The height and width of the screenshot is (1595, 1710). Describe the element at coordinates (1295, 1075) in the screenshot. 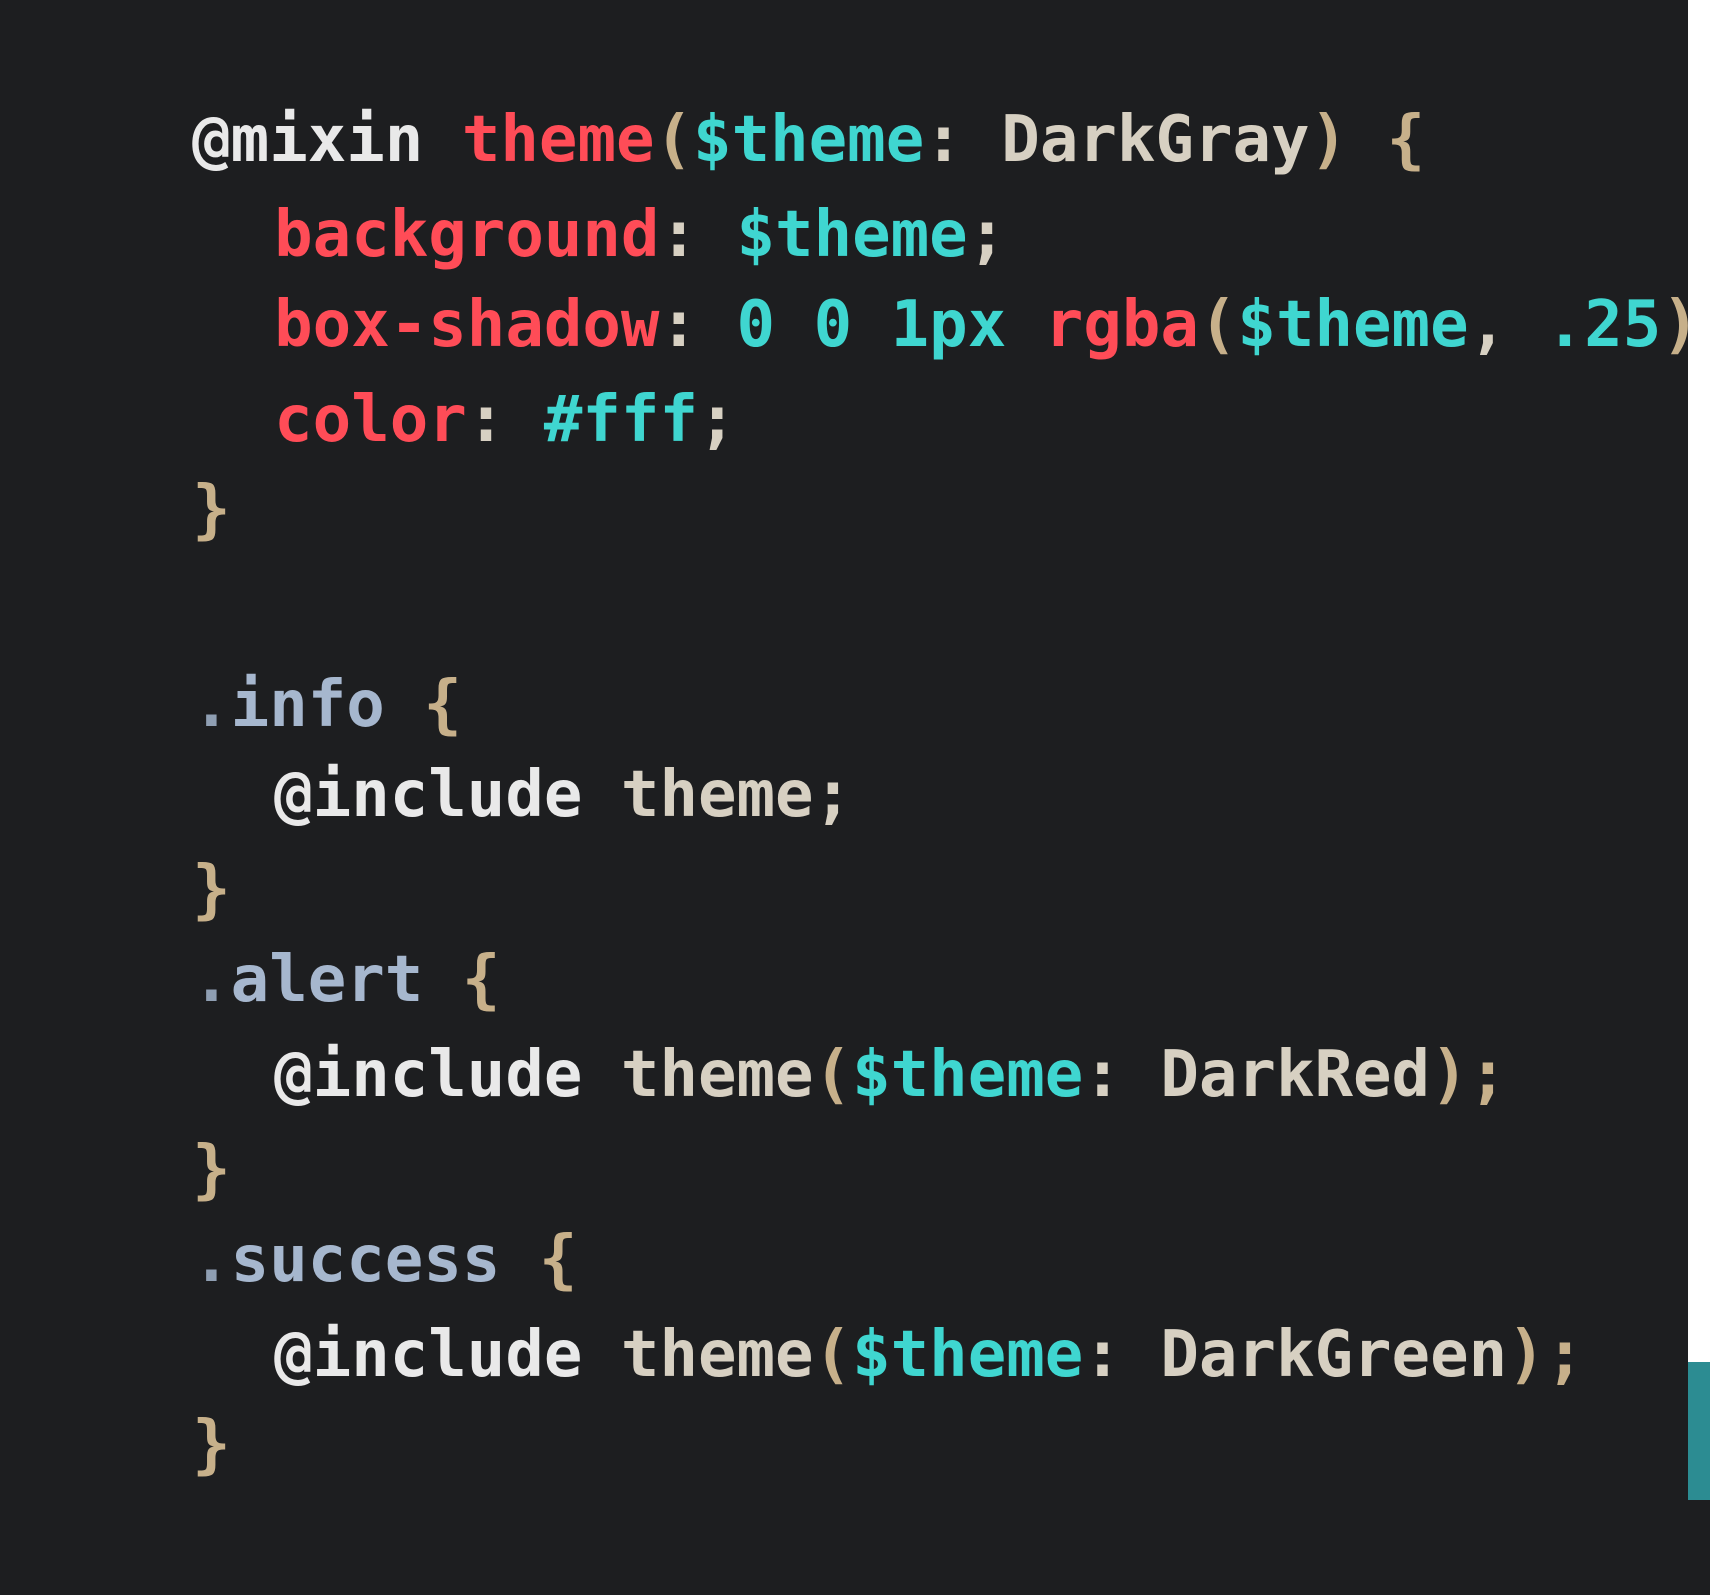

I see `argument-value: DarkRed` at that location.